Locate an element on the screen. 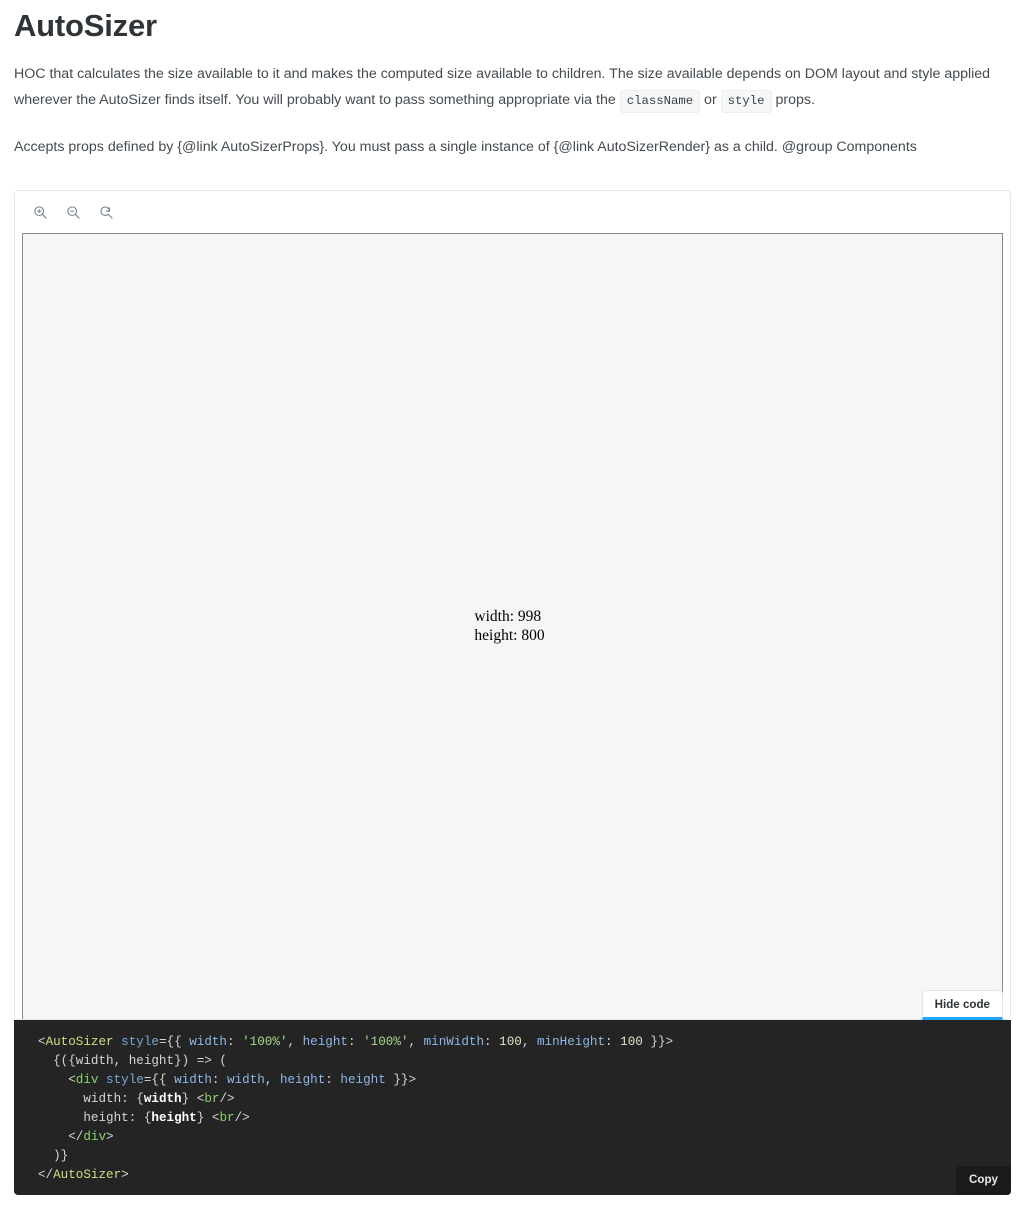 The width and height of the screenshot is (1025, 1215). zoom-out-icon is located at coordinates (73, 212).